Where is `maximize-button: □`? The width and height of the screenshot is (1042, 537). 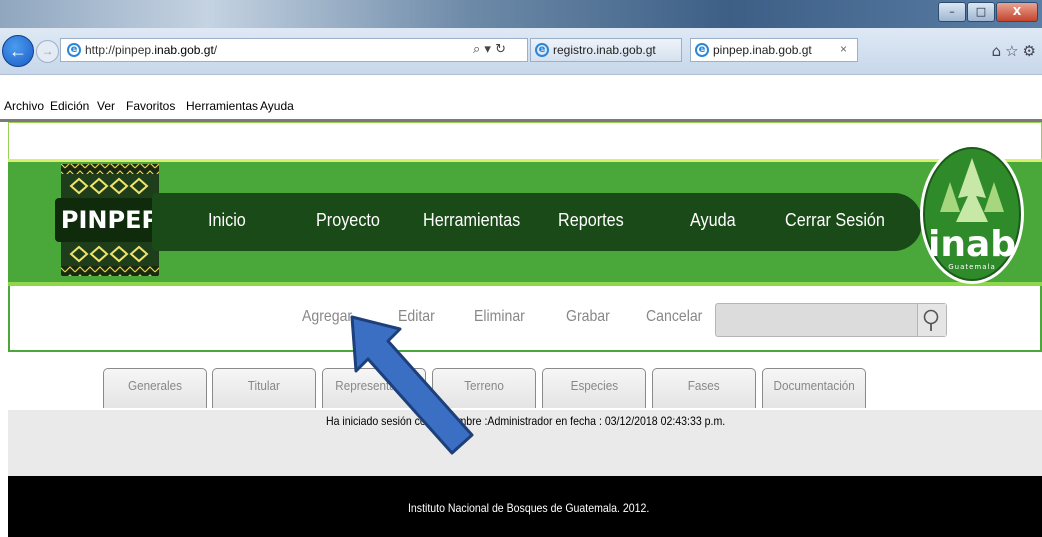 maximize-button: □ is located at coordinates (981, 12).